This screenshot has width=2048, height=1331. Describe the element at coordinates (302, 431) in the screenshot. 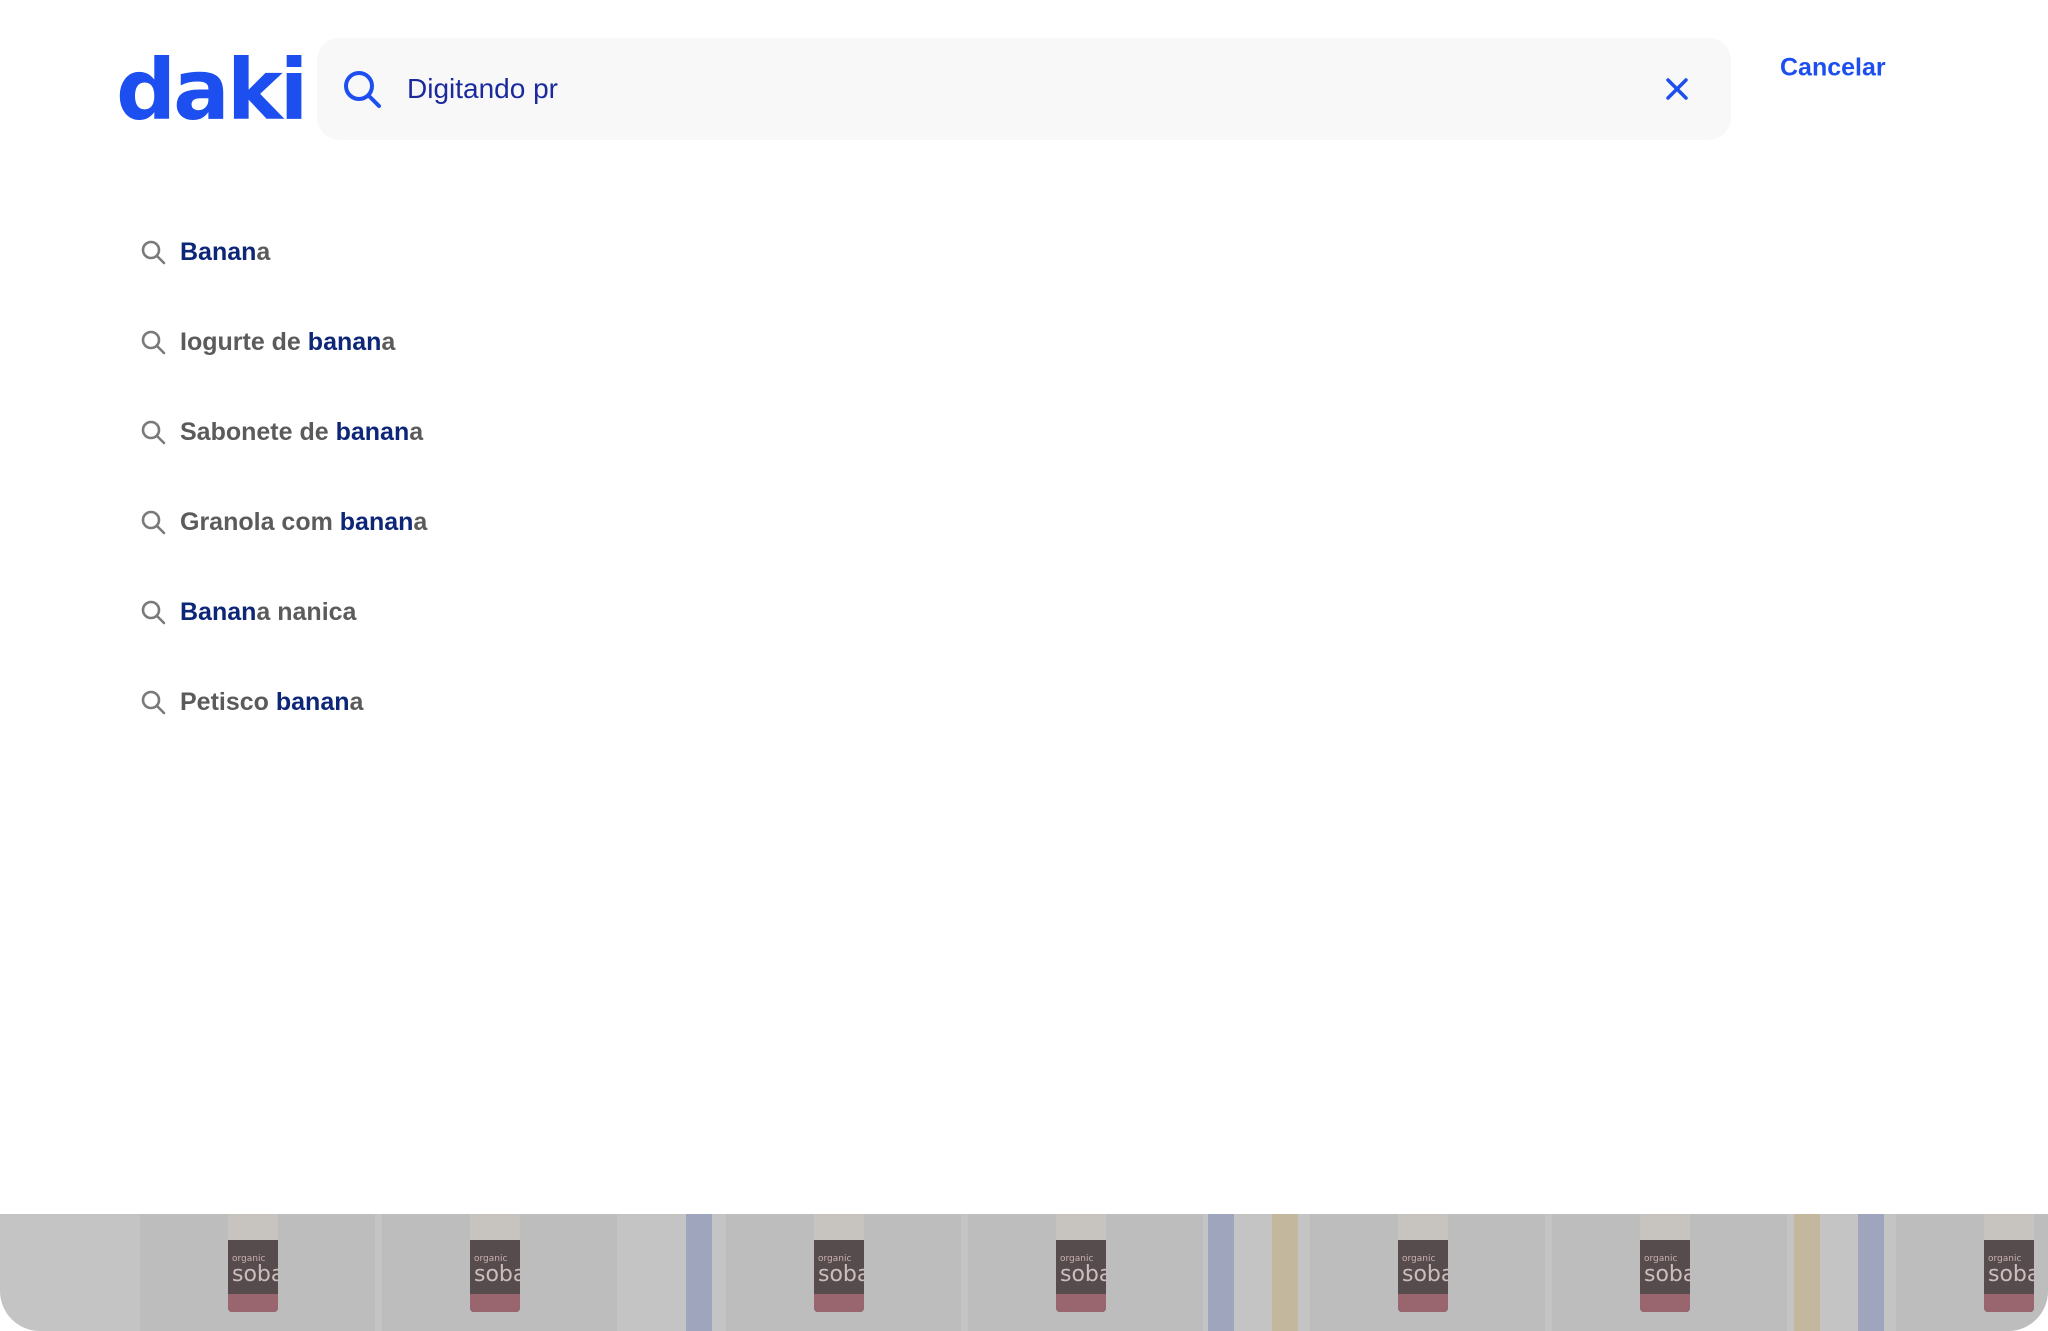

I see `suggestion-label: Sabonete de banana` at that location.